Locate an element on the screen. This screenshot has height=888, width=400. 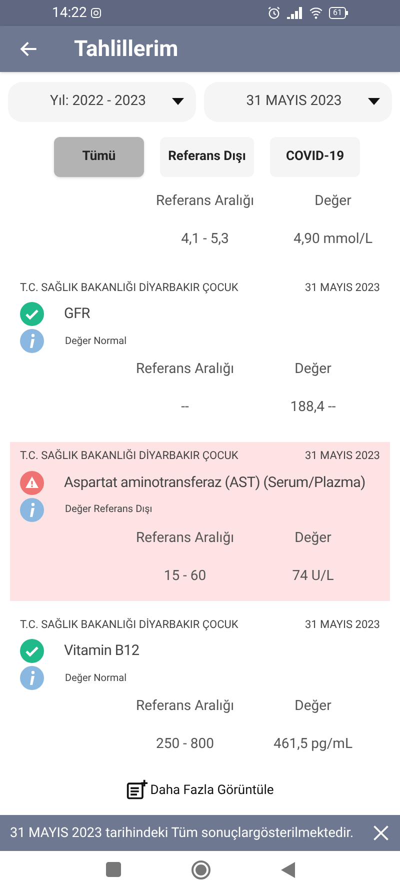
reference-range: 4,1 - 5,3 is located at coordinates (205, 239).